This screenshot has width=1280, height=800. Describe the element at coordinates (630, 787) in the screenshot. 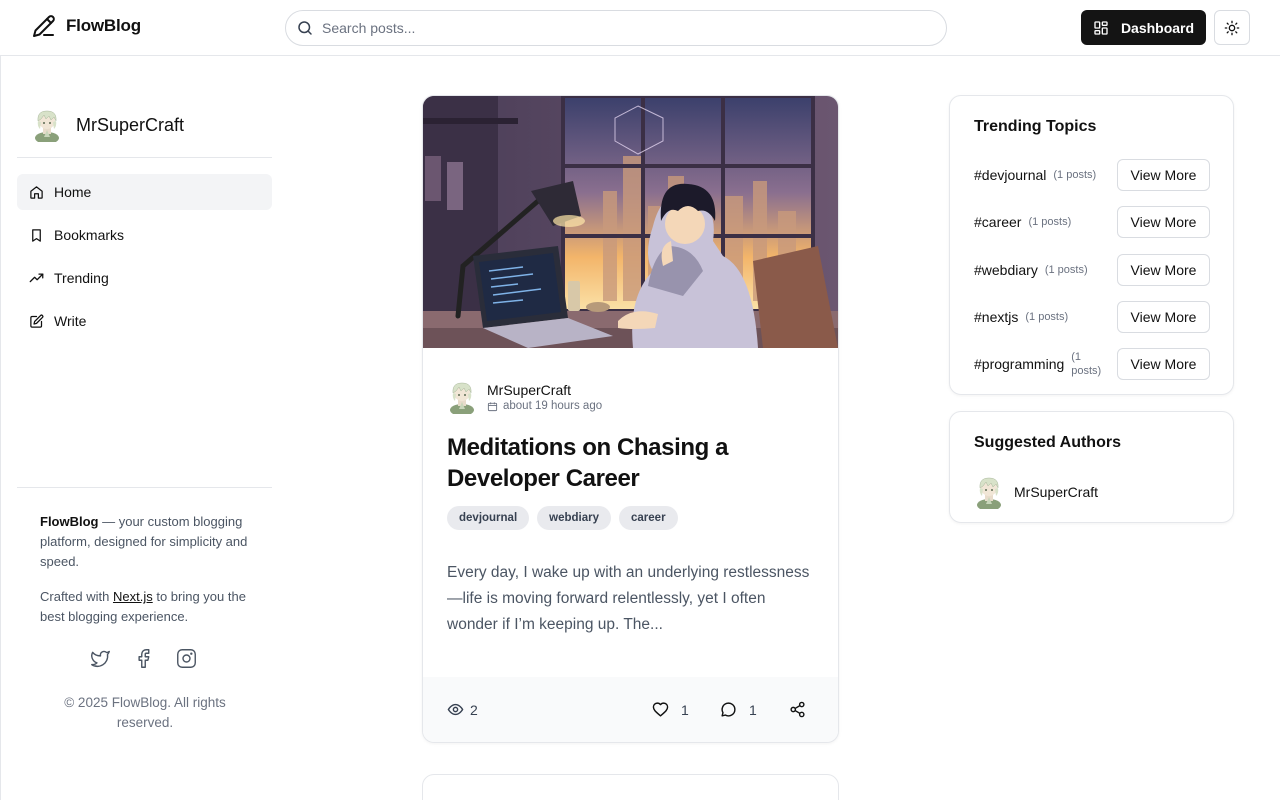

I see `post-card` at that location.